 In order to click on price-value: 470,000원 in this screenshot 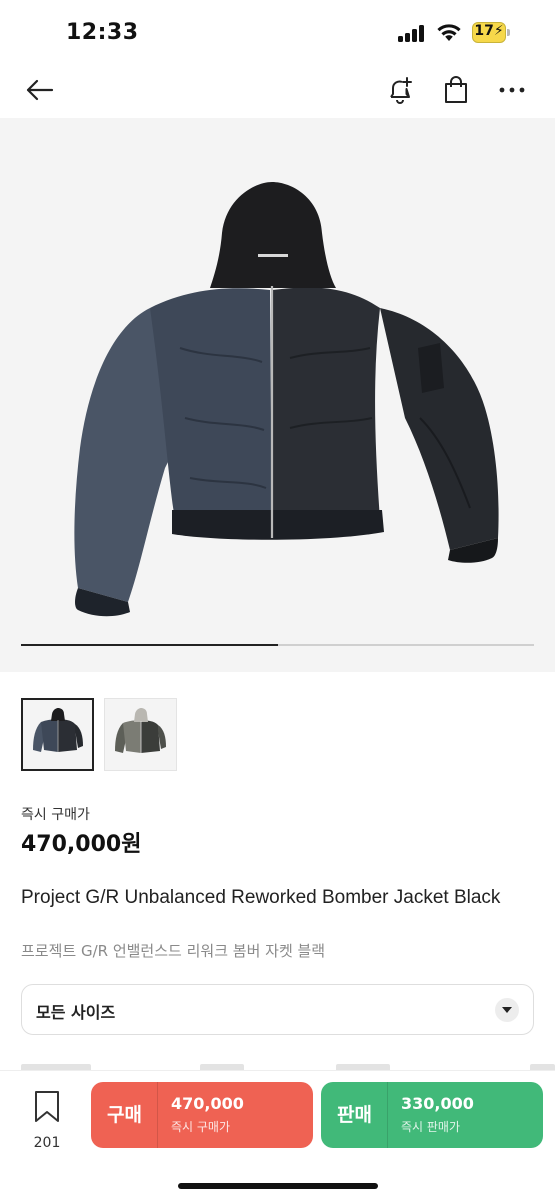, I will do `click(81, 844)`.